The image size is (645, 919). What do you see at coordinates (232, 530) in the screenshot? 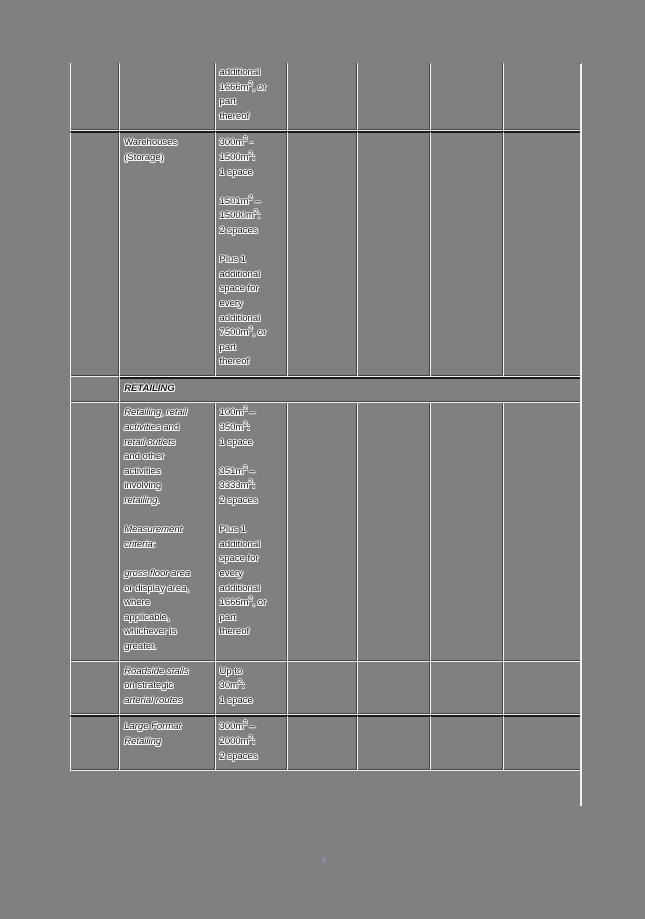
I see `parking-text: Plus 1` at bounding box center [232, 530].